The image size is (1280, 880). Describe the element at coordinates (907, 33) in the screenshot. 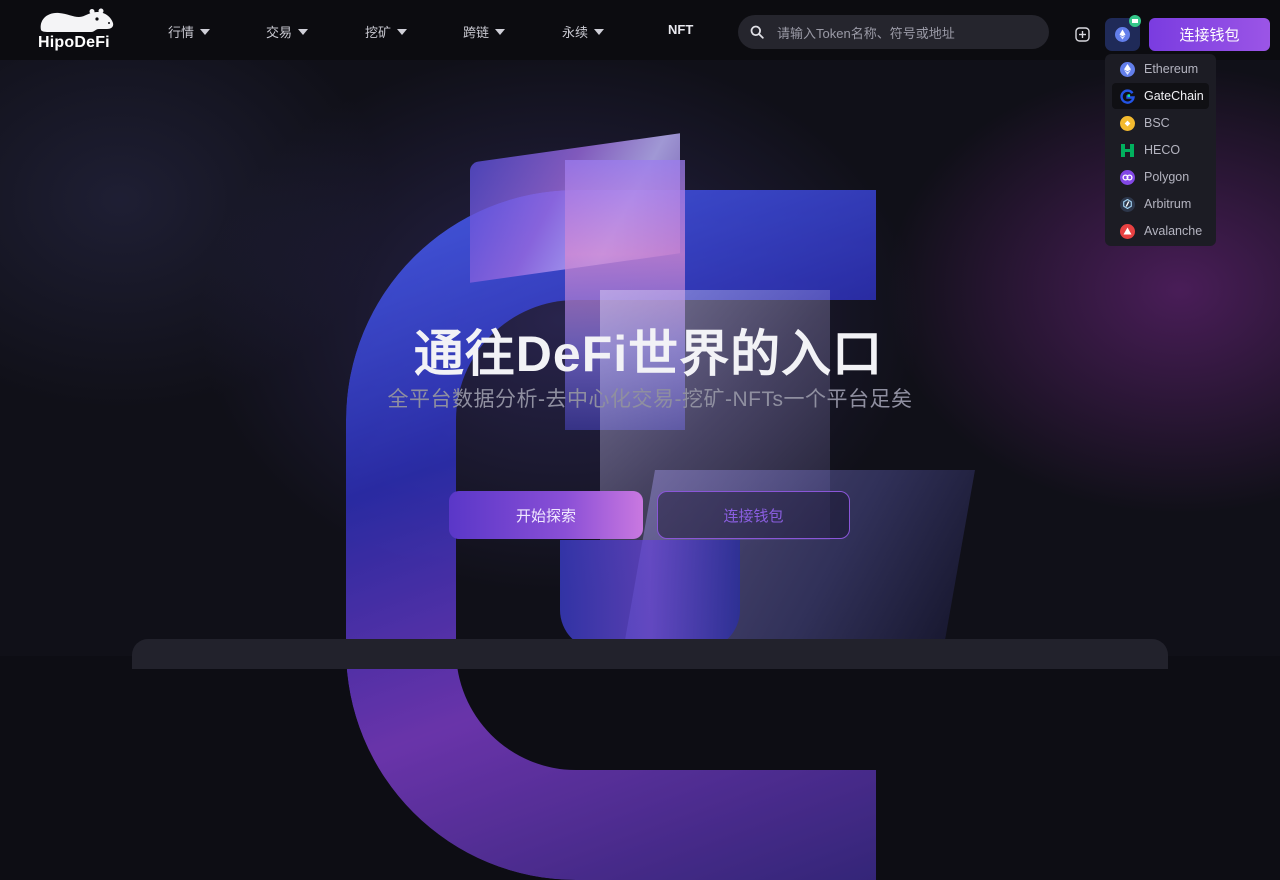

I see `search-input` at that location.